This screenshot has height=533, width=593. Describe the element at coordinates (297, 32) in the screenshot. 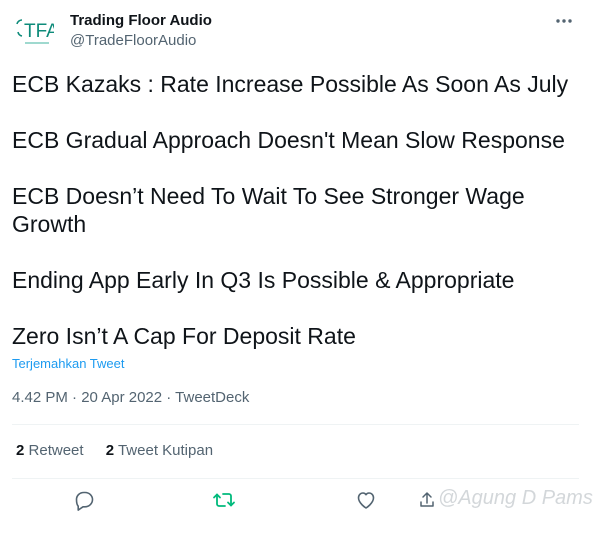

I see `tweet-header: TFA Trading Floor Audio @TradeFloorAudio` at that location.